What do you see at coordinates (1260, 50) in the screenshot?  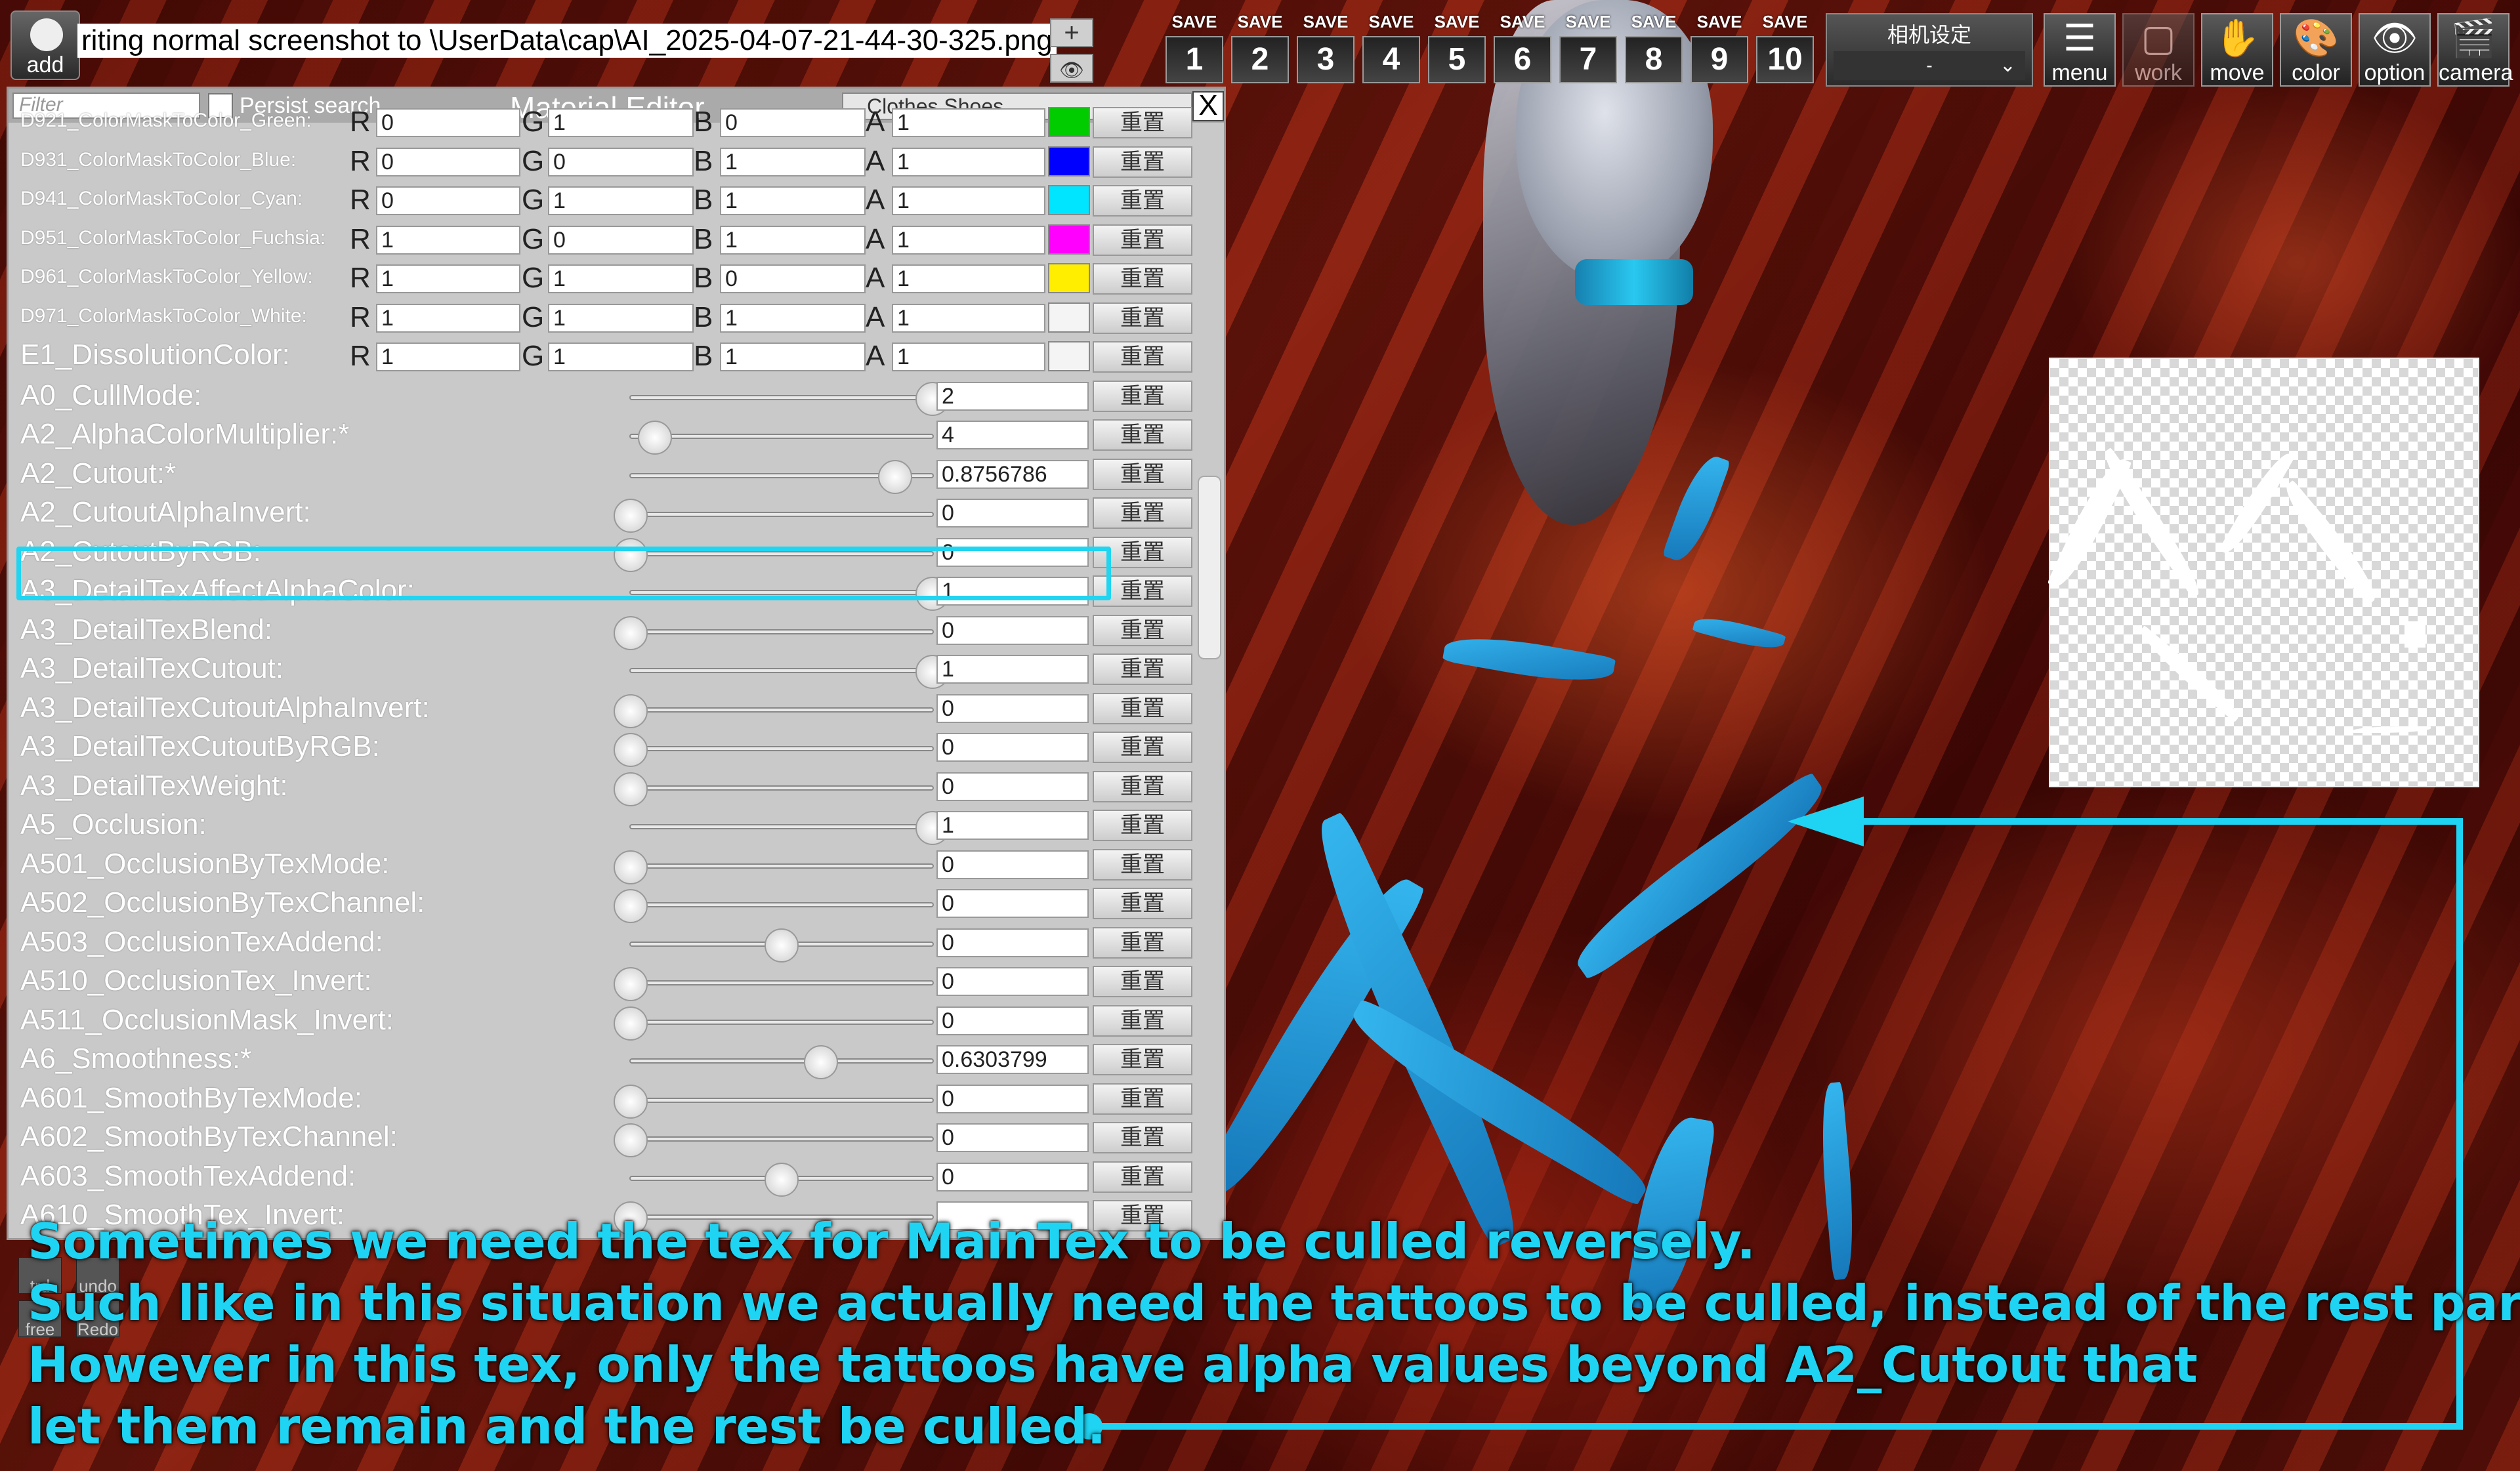 I see `save-slot-2: SAVE 2` at bounding box center [1260, 50].